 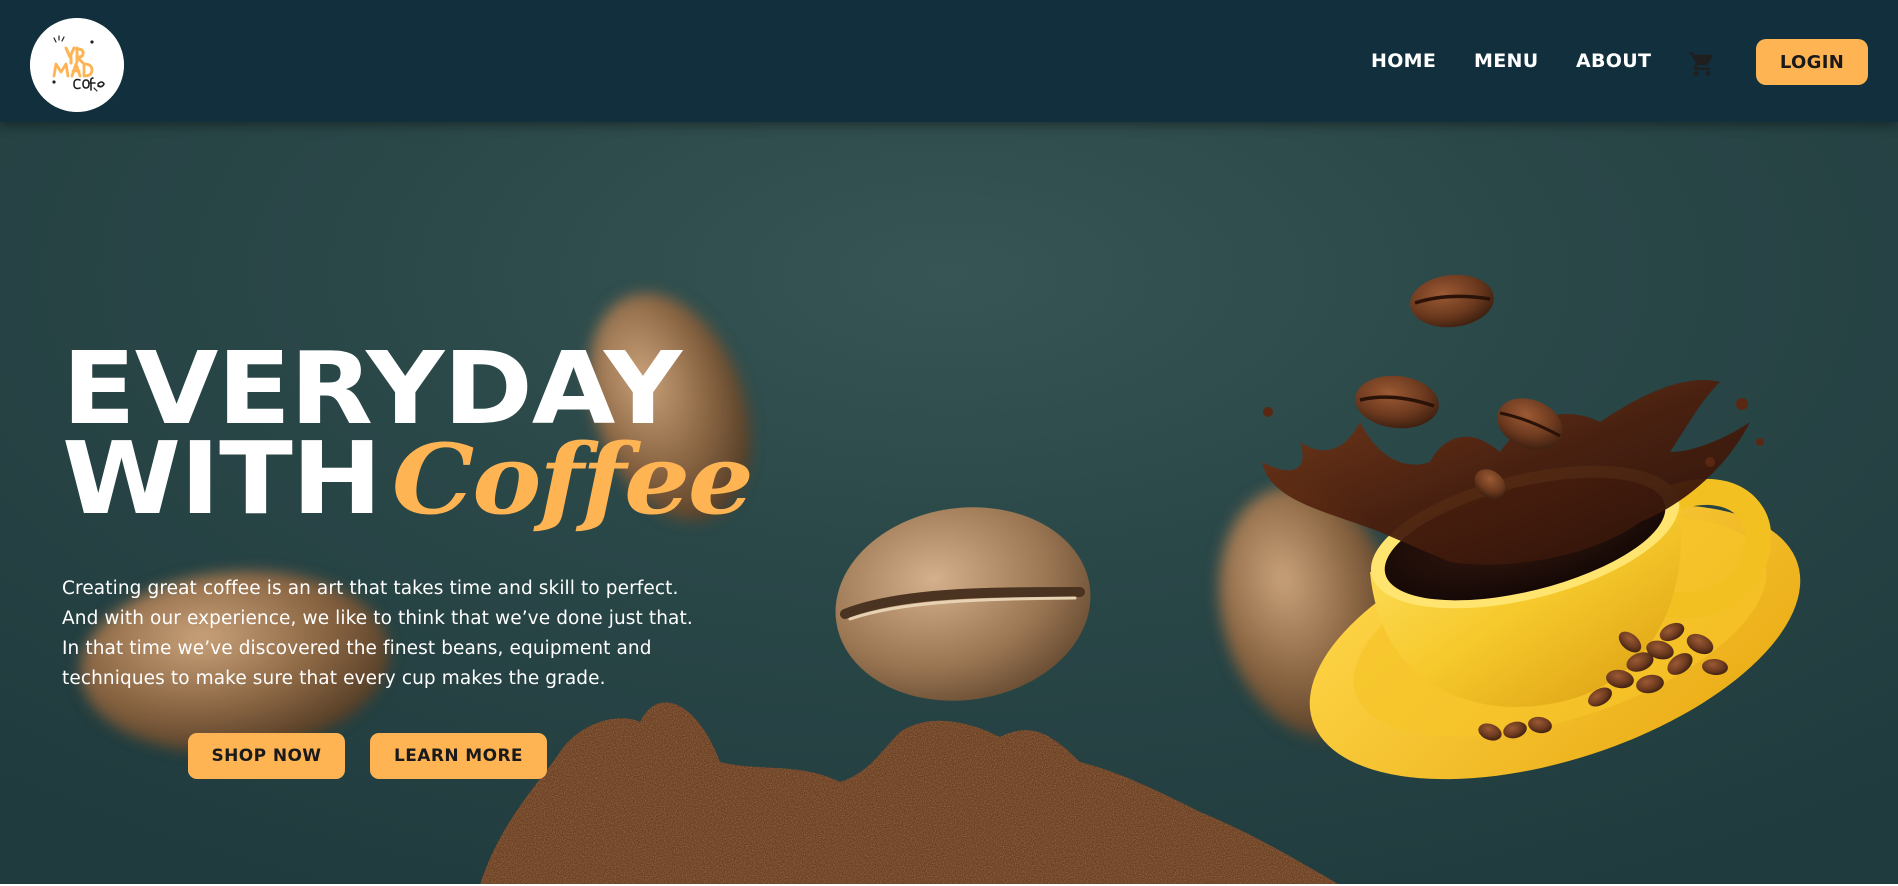 What do you see at coordinates (1812, 62) in the screenshot?
I see `login-button: LOGIN` at bounding box center [1812, 62].